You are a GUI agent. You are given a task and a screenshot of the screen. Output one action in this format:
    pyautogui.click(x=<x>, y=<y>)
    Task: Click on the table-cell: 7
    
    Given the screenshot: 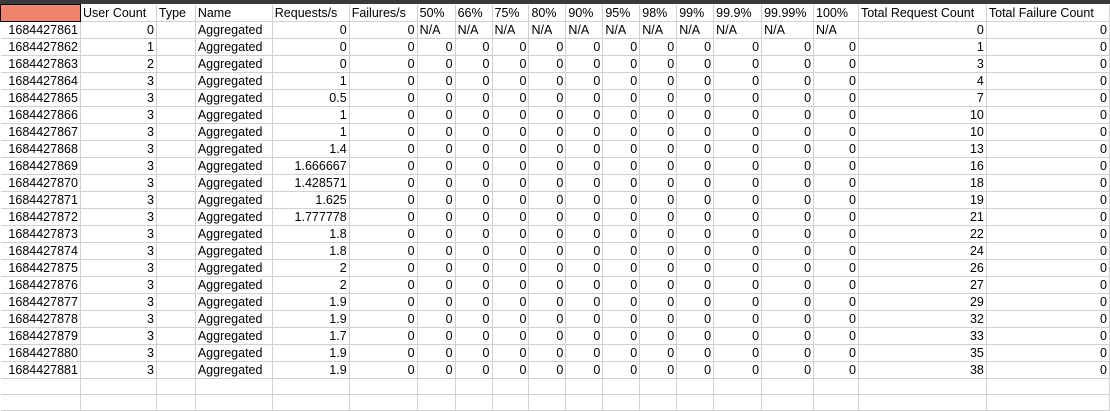 What is the action you would take?
    pyautogui.click(x=922, y=98)
    